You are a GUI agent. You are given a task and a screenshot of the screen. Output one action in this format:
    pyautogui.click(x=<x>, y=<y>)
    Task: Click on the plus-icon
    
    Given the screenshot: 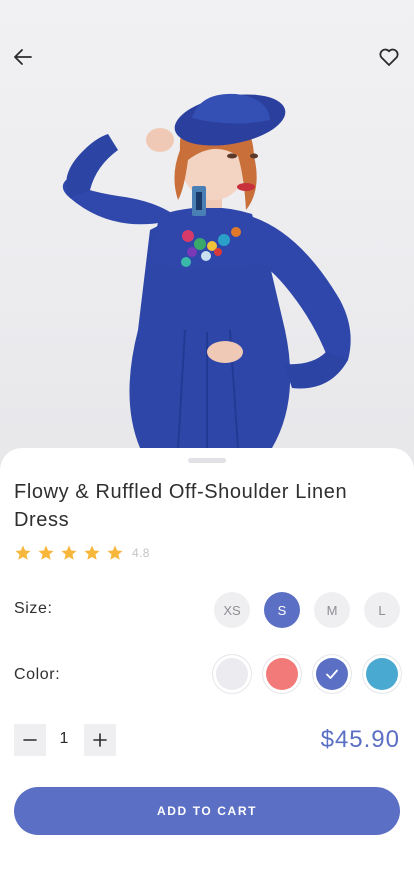 What is the action you would take?
    pyautogui.click(x=100, y=740)
    